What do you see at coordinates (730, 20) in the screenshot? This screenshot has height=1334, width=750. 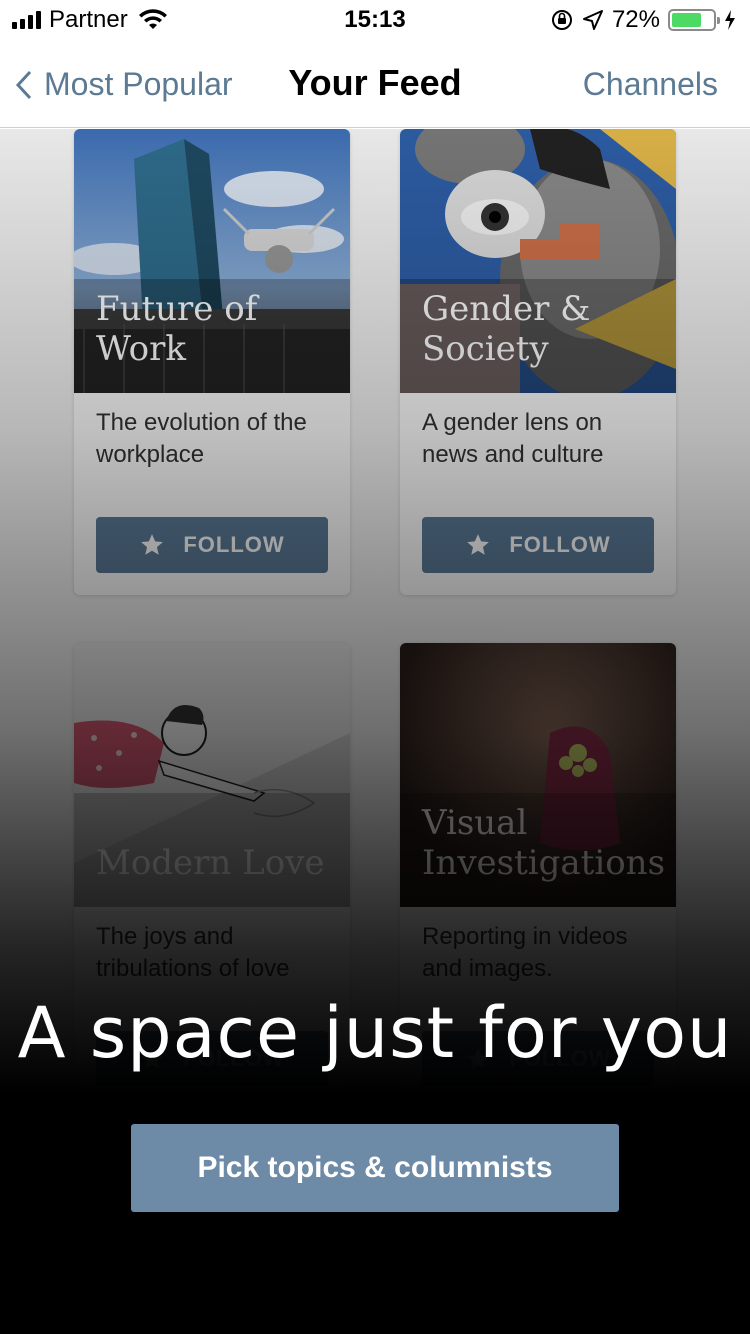 I see `charging-bolt-icon` at bounding box center [730, 20].